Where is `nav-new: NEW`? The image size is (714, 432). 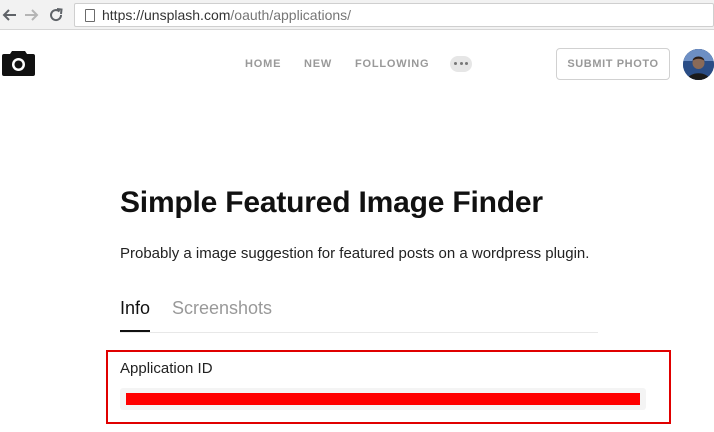
nav-new: NEW is located at coordinates (318, 64).